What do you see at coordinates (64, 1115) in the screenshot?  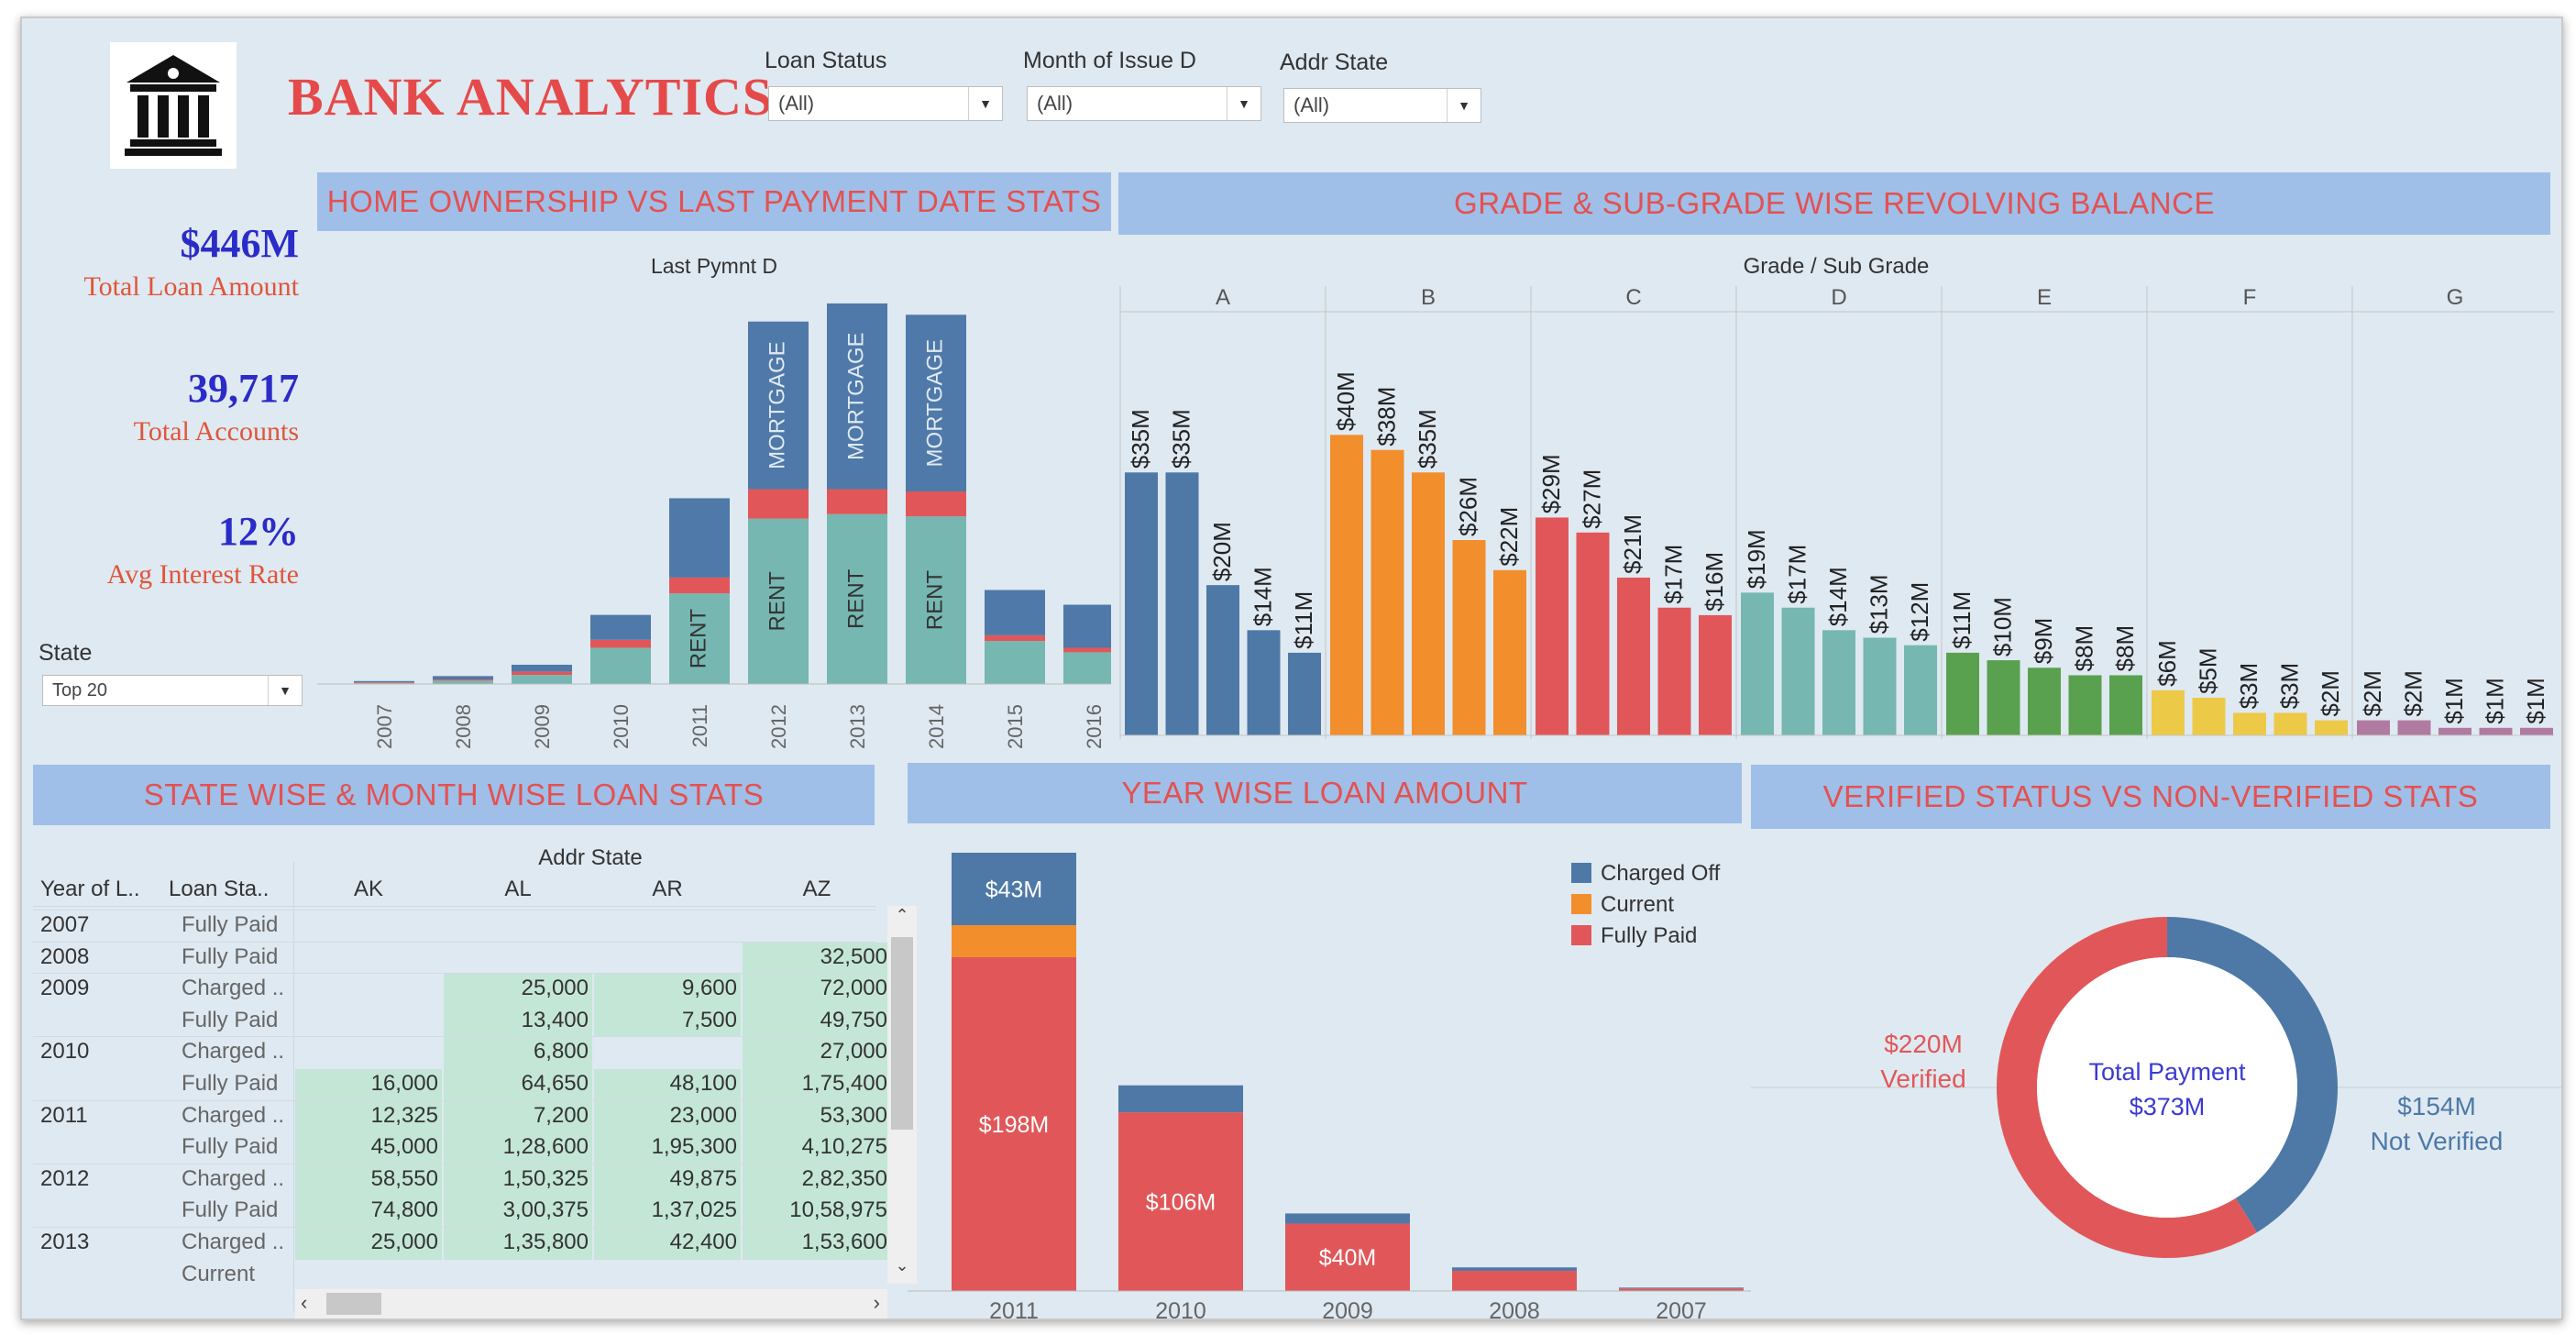 I see `table-year-cell: 2011` at bounding box center [64, 1115].